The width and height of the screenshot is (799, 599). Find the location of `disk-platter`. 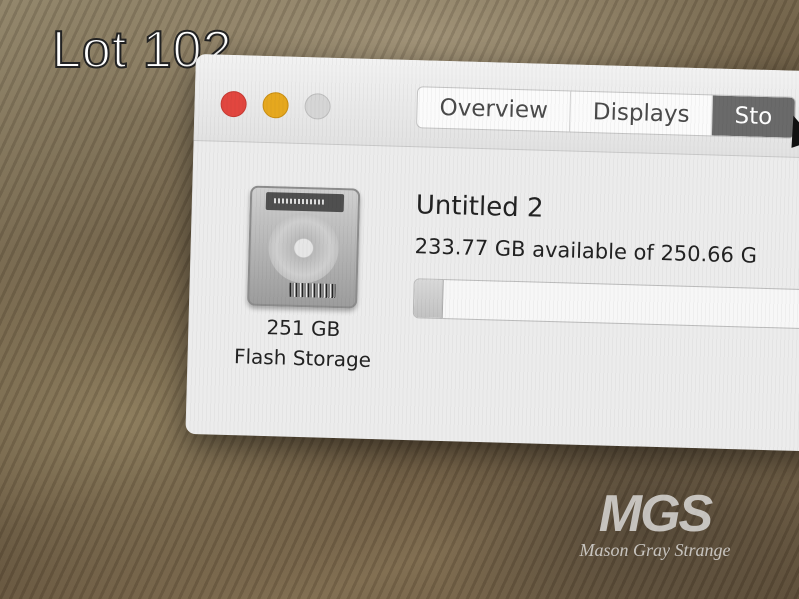

disk-platter is located at coordinates (303, 248).